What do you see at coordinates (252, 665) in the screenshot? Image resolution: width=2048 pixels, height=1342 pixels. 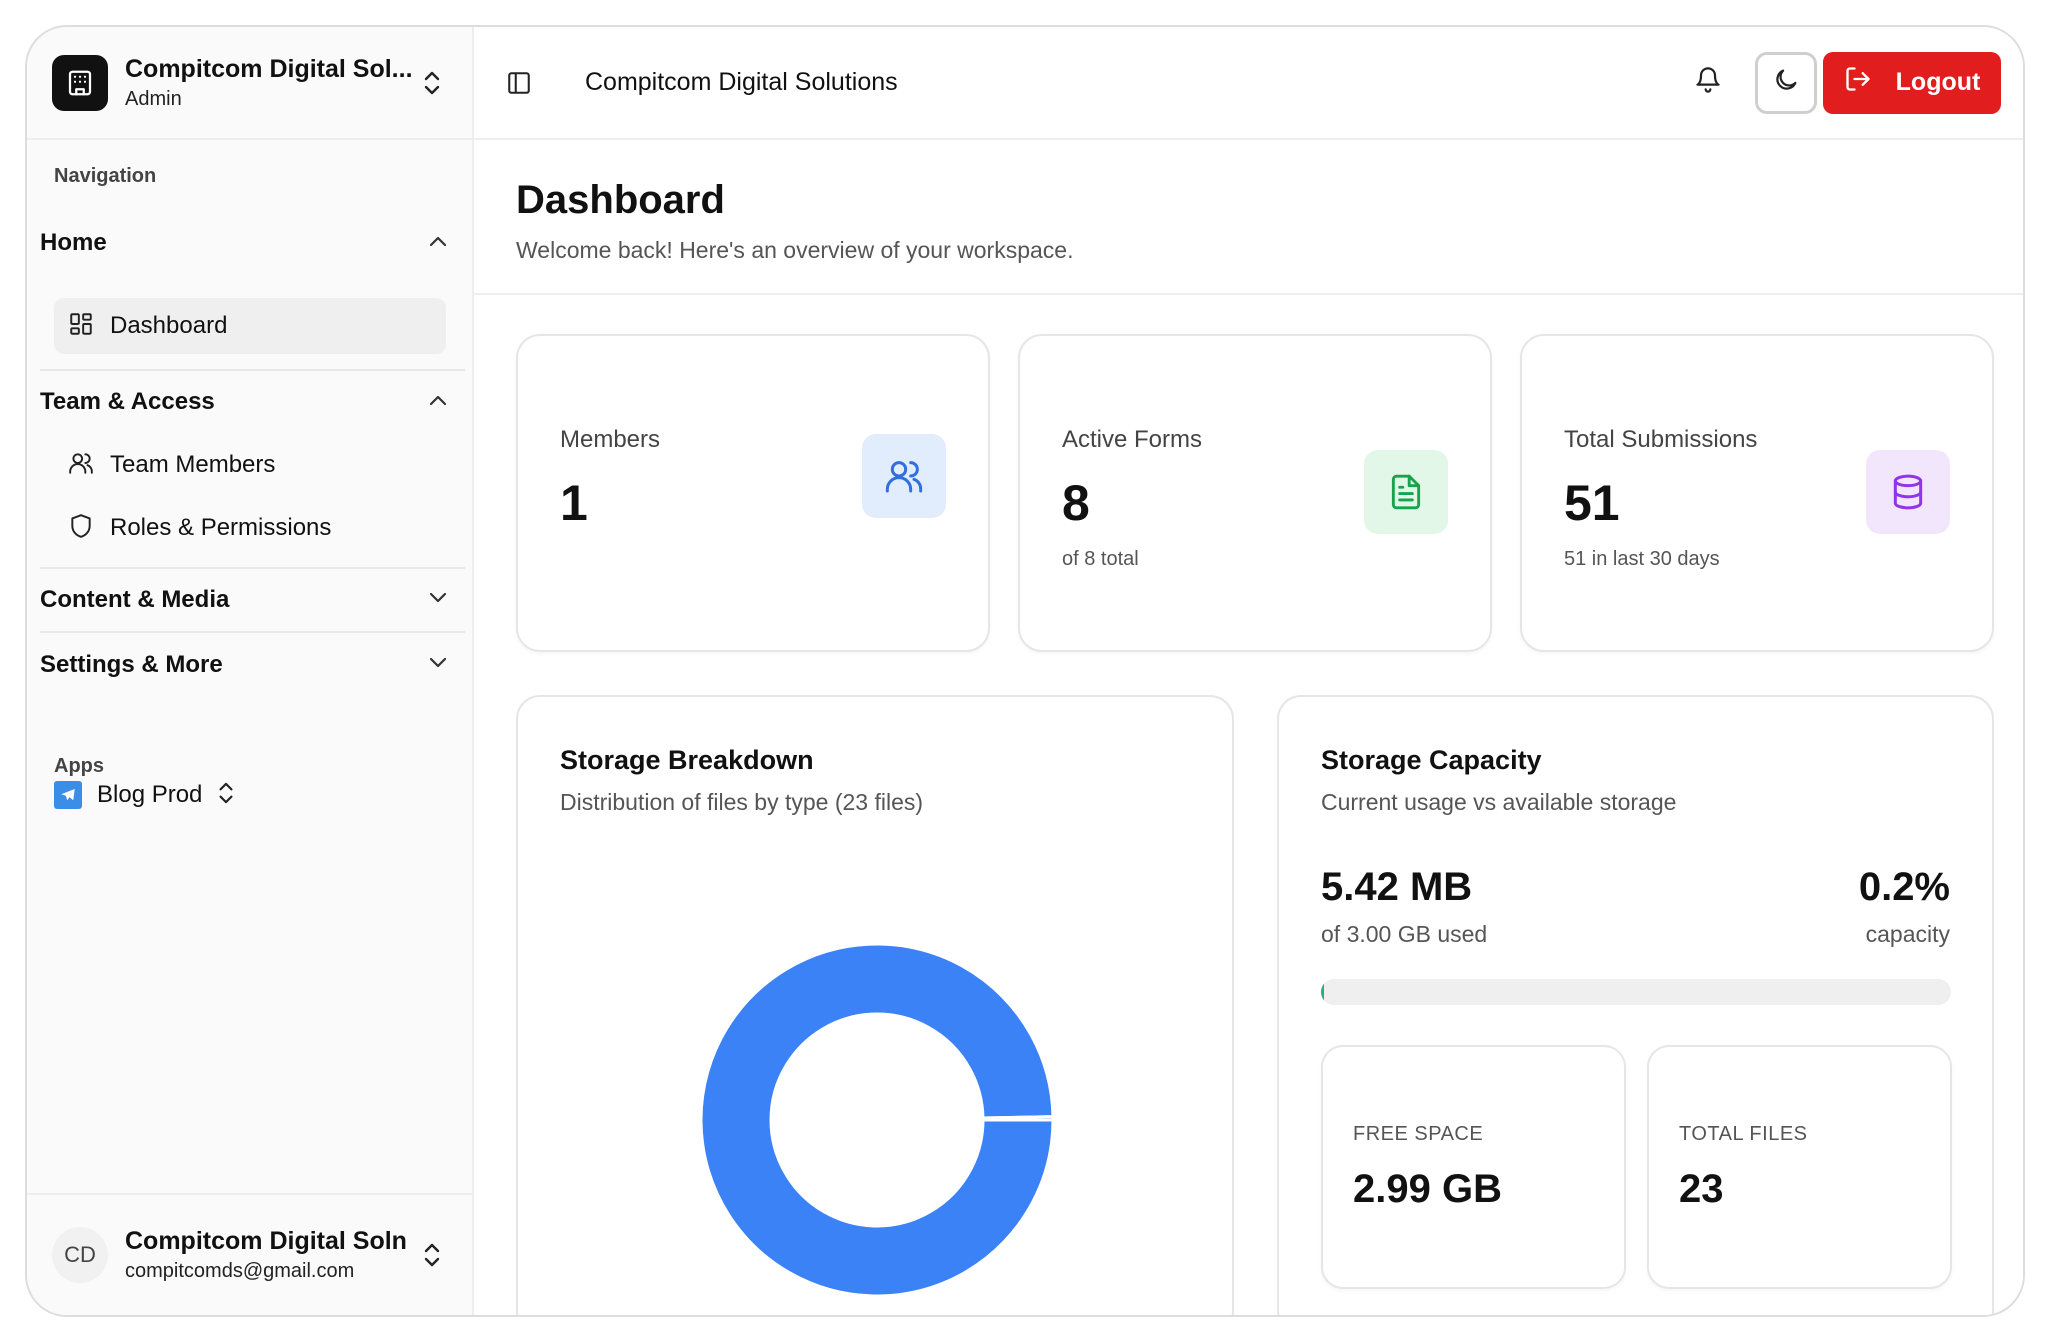 I see `group-settings-more: Settings & More` at bounding box center [252, 665].